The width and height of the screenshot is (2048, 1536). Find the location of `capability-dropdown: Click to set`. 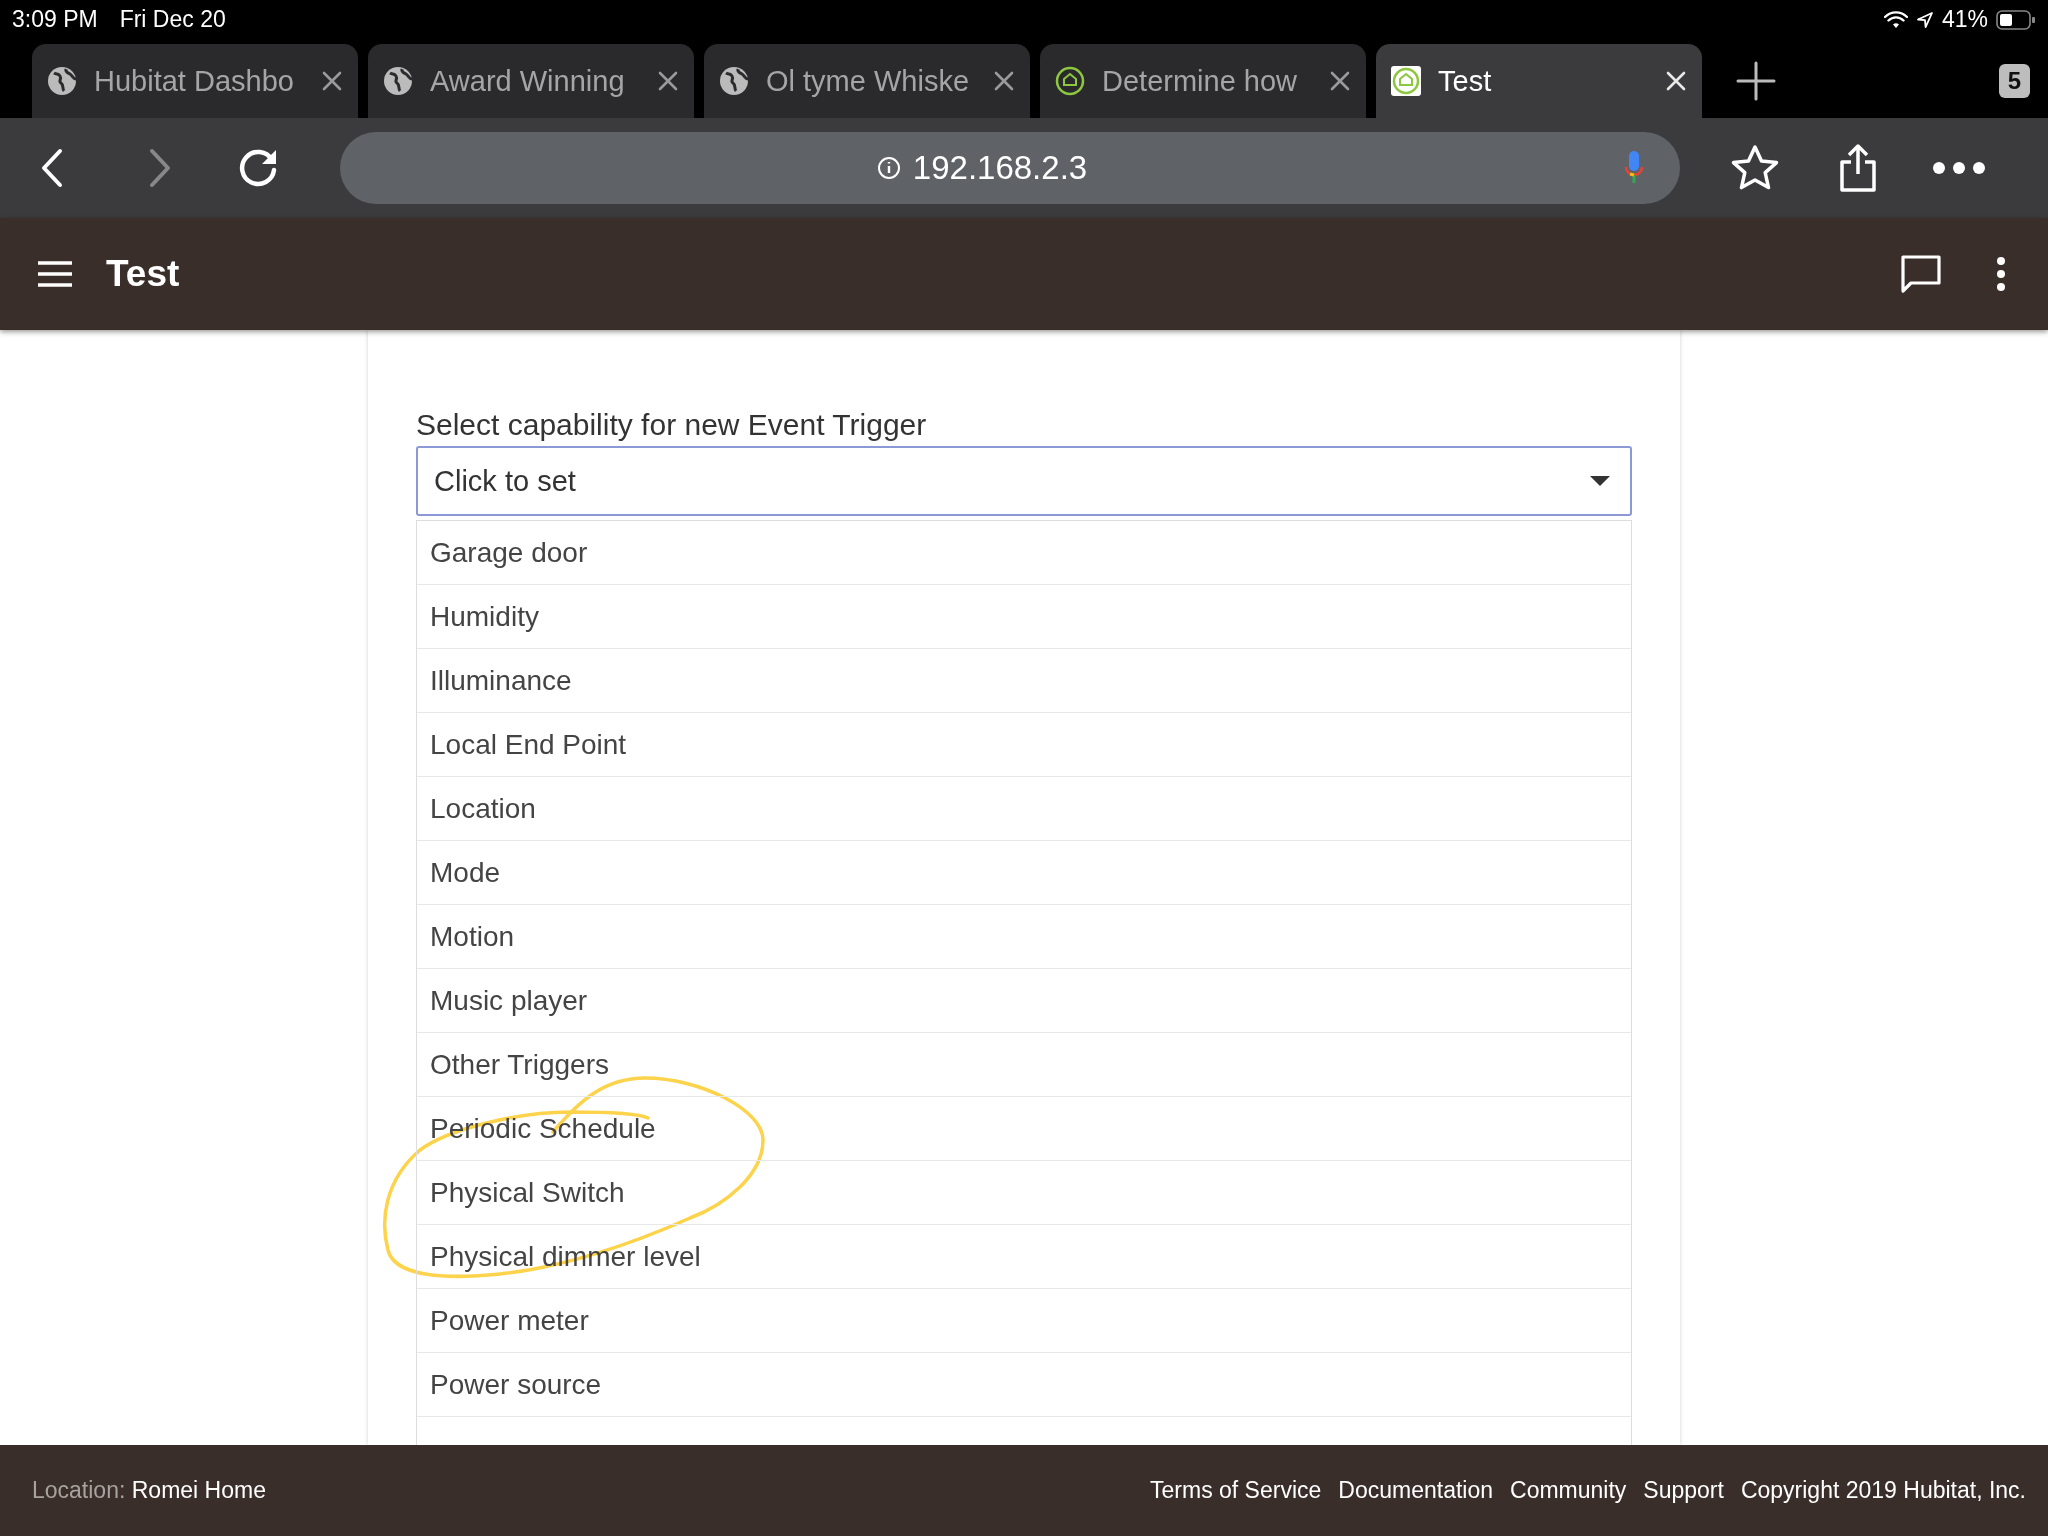

capability-dropdown: Click to set is located at coordinates (1024, 481).